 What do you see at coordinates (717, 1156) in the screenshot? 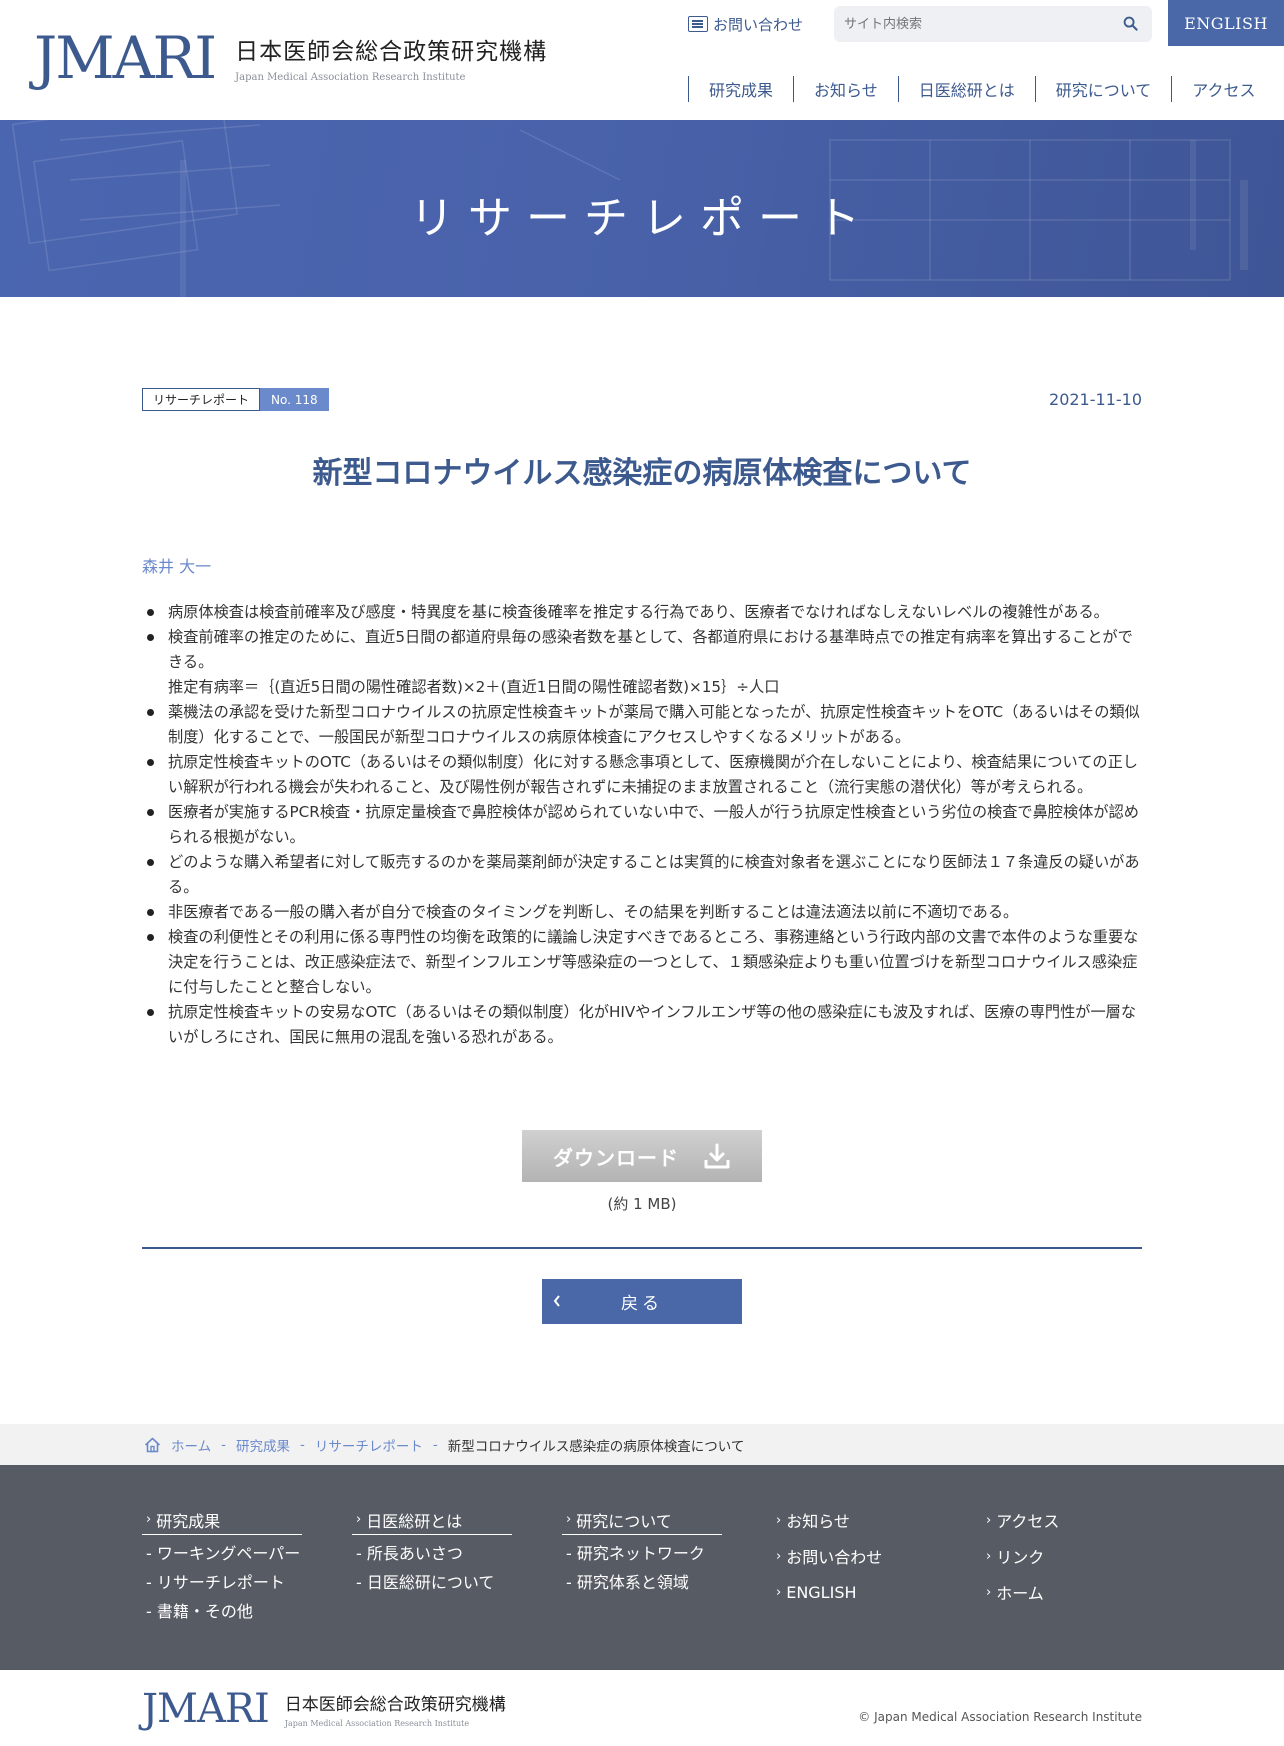
I see `download-icon` at bounding box center [717, 1156].